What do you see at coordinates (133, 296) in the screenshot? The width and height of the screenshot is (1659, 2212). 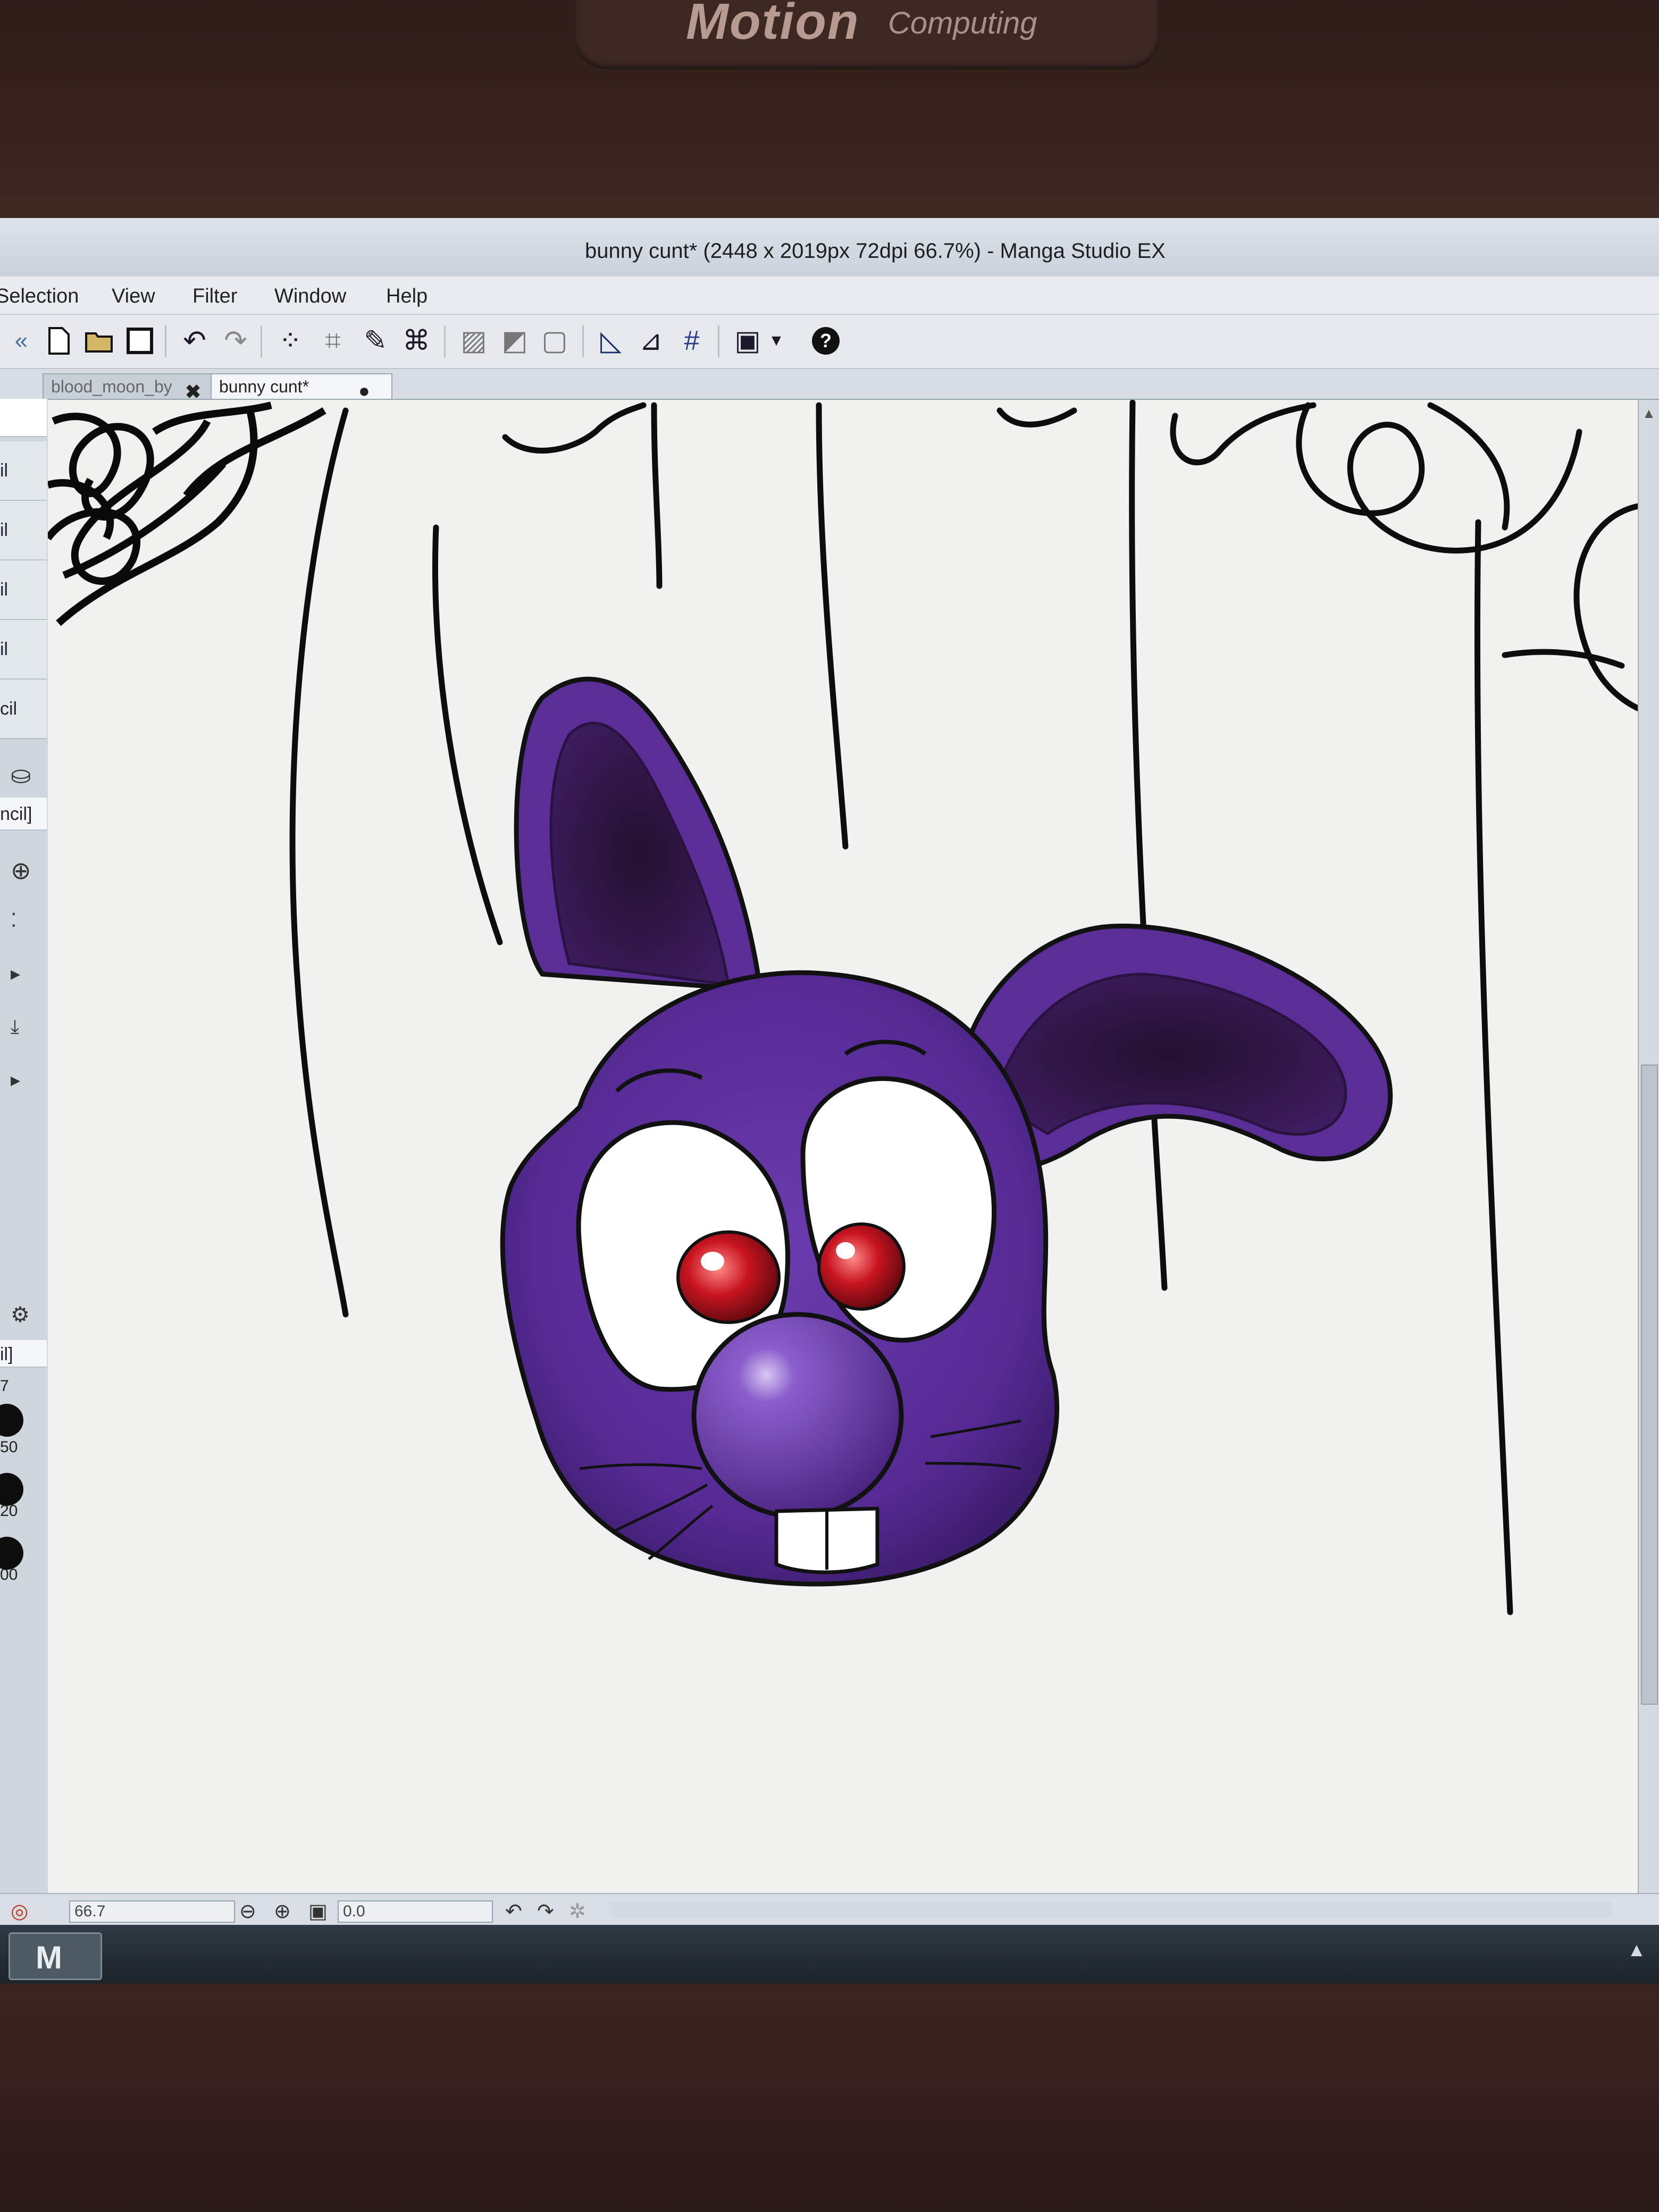 I see `menu-view: View` at bounding box center [133, 296].